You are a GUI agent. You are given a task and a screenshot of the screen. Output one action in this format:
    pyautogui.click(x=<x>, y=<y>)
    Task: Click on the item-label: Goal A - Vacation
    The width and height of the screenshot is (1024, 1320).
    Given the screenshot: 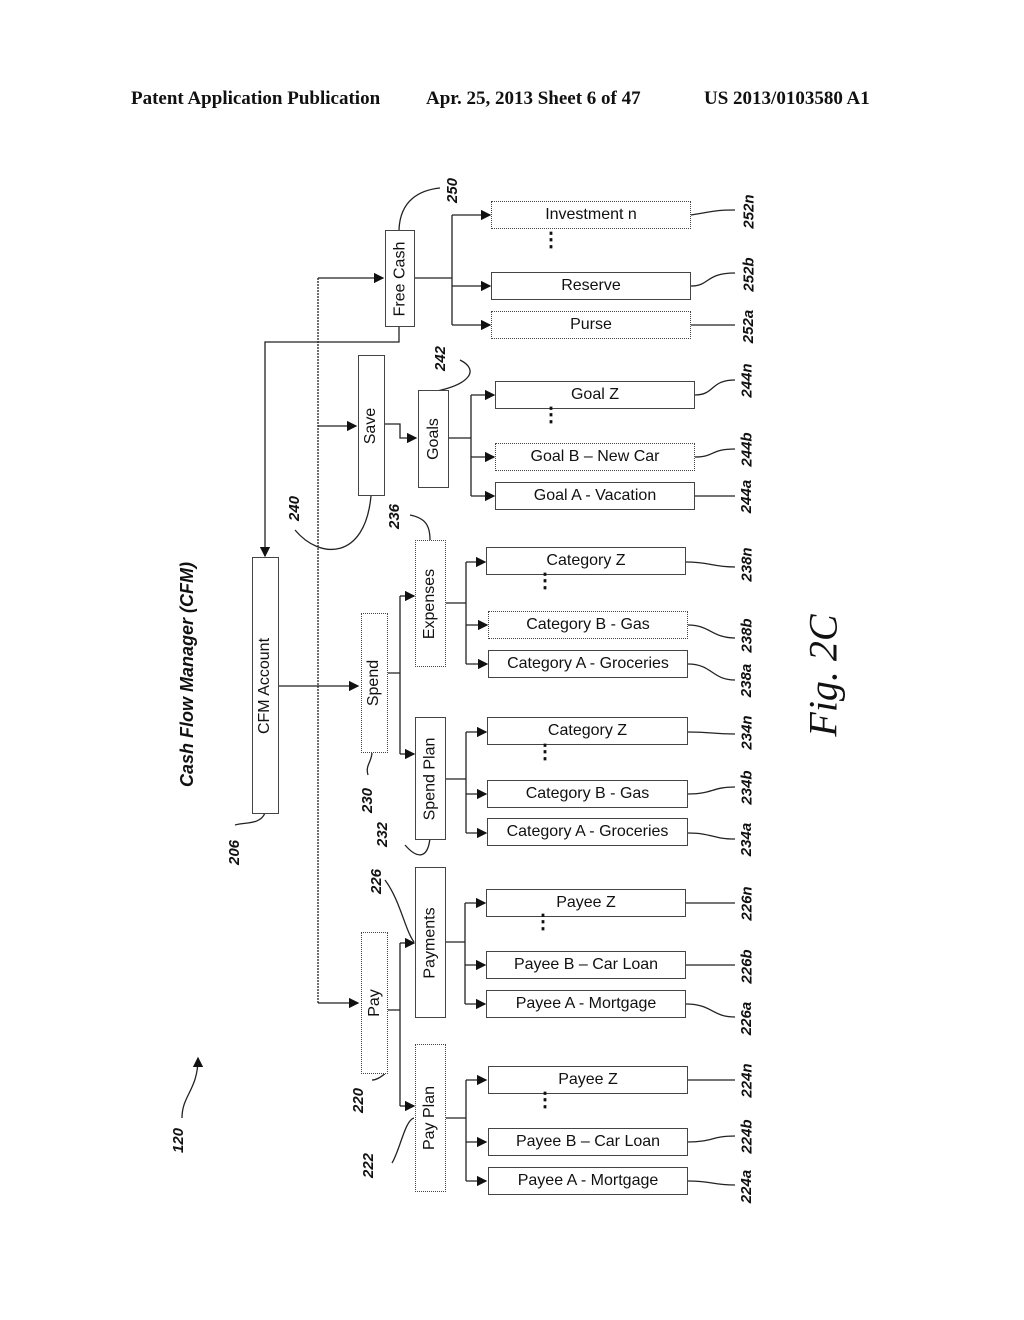 What is the action you would take?
    pyautogui.click(x=595, y=495)
    